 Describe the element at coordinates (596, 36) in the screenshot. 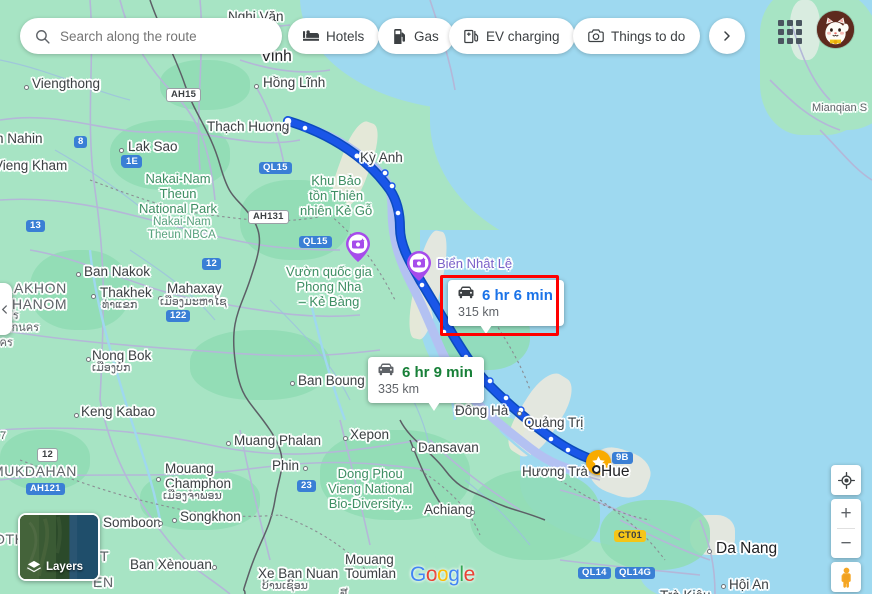

I see `camera-icon` at that location.